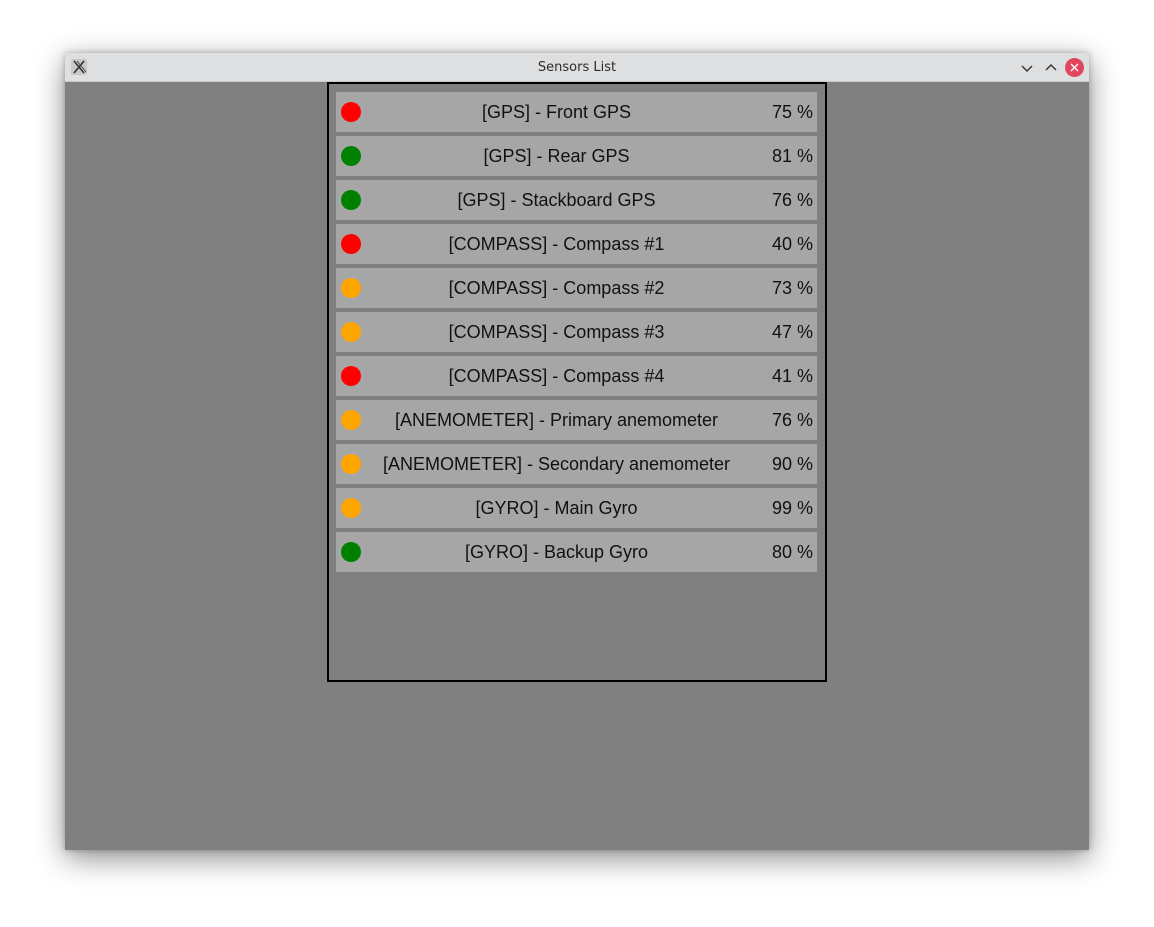 This screenshot has height=927, width=1154. Describe the element at coordinates (792, 112) in the screenshot. I see `sensor-percent: 75 %` at that location.